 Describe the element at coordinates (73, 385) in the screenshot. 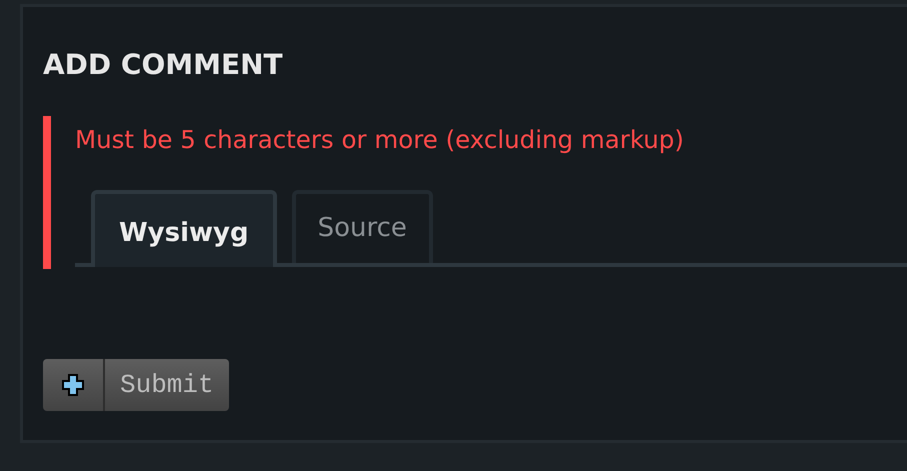

I see `plus-icon` at that location.